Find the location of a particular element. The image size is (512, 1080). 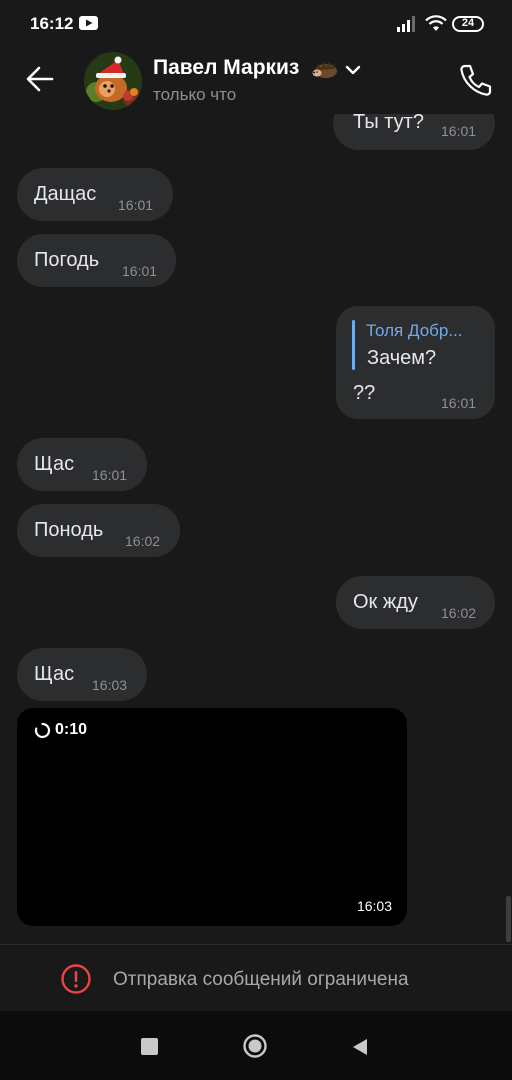

message-incoming: Дащас 16:01 is located at coordinates (95, 194).